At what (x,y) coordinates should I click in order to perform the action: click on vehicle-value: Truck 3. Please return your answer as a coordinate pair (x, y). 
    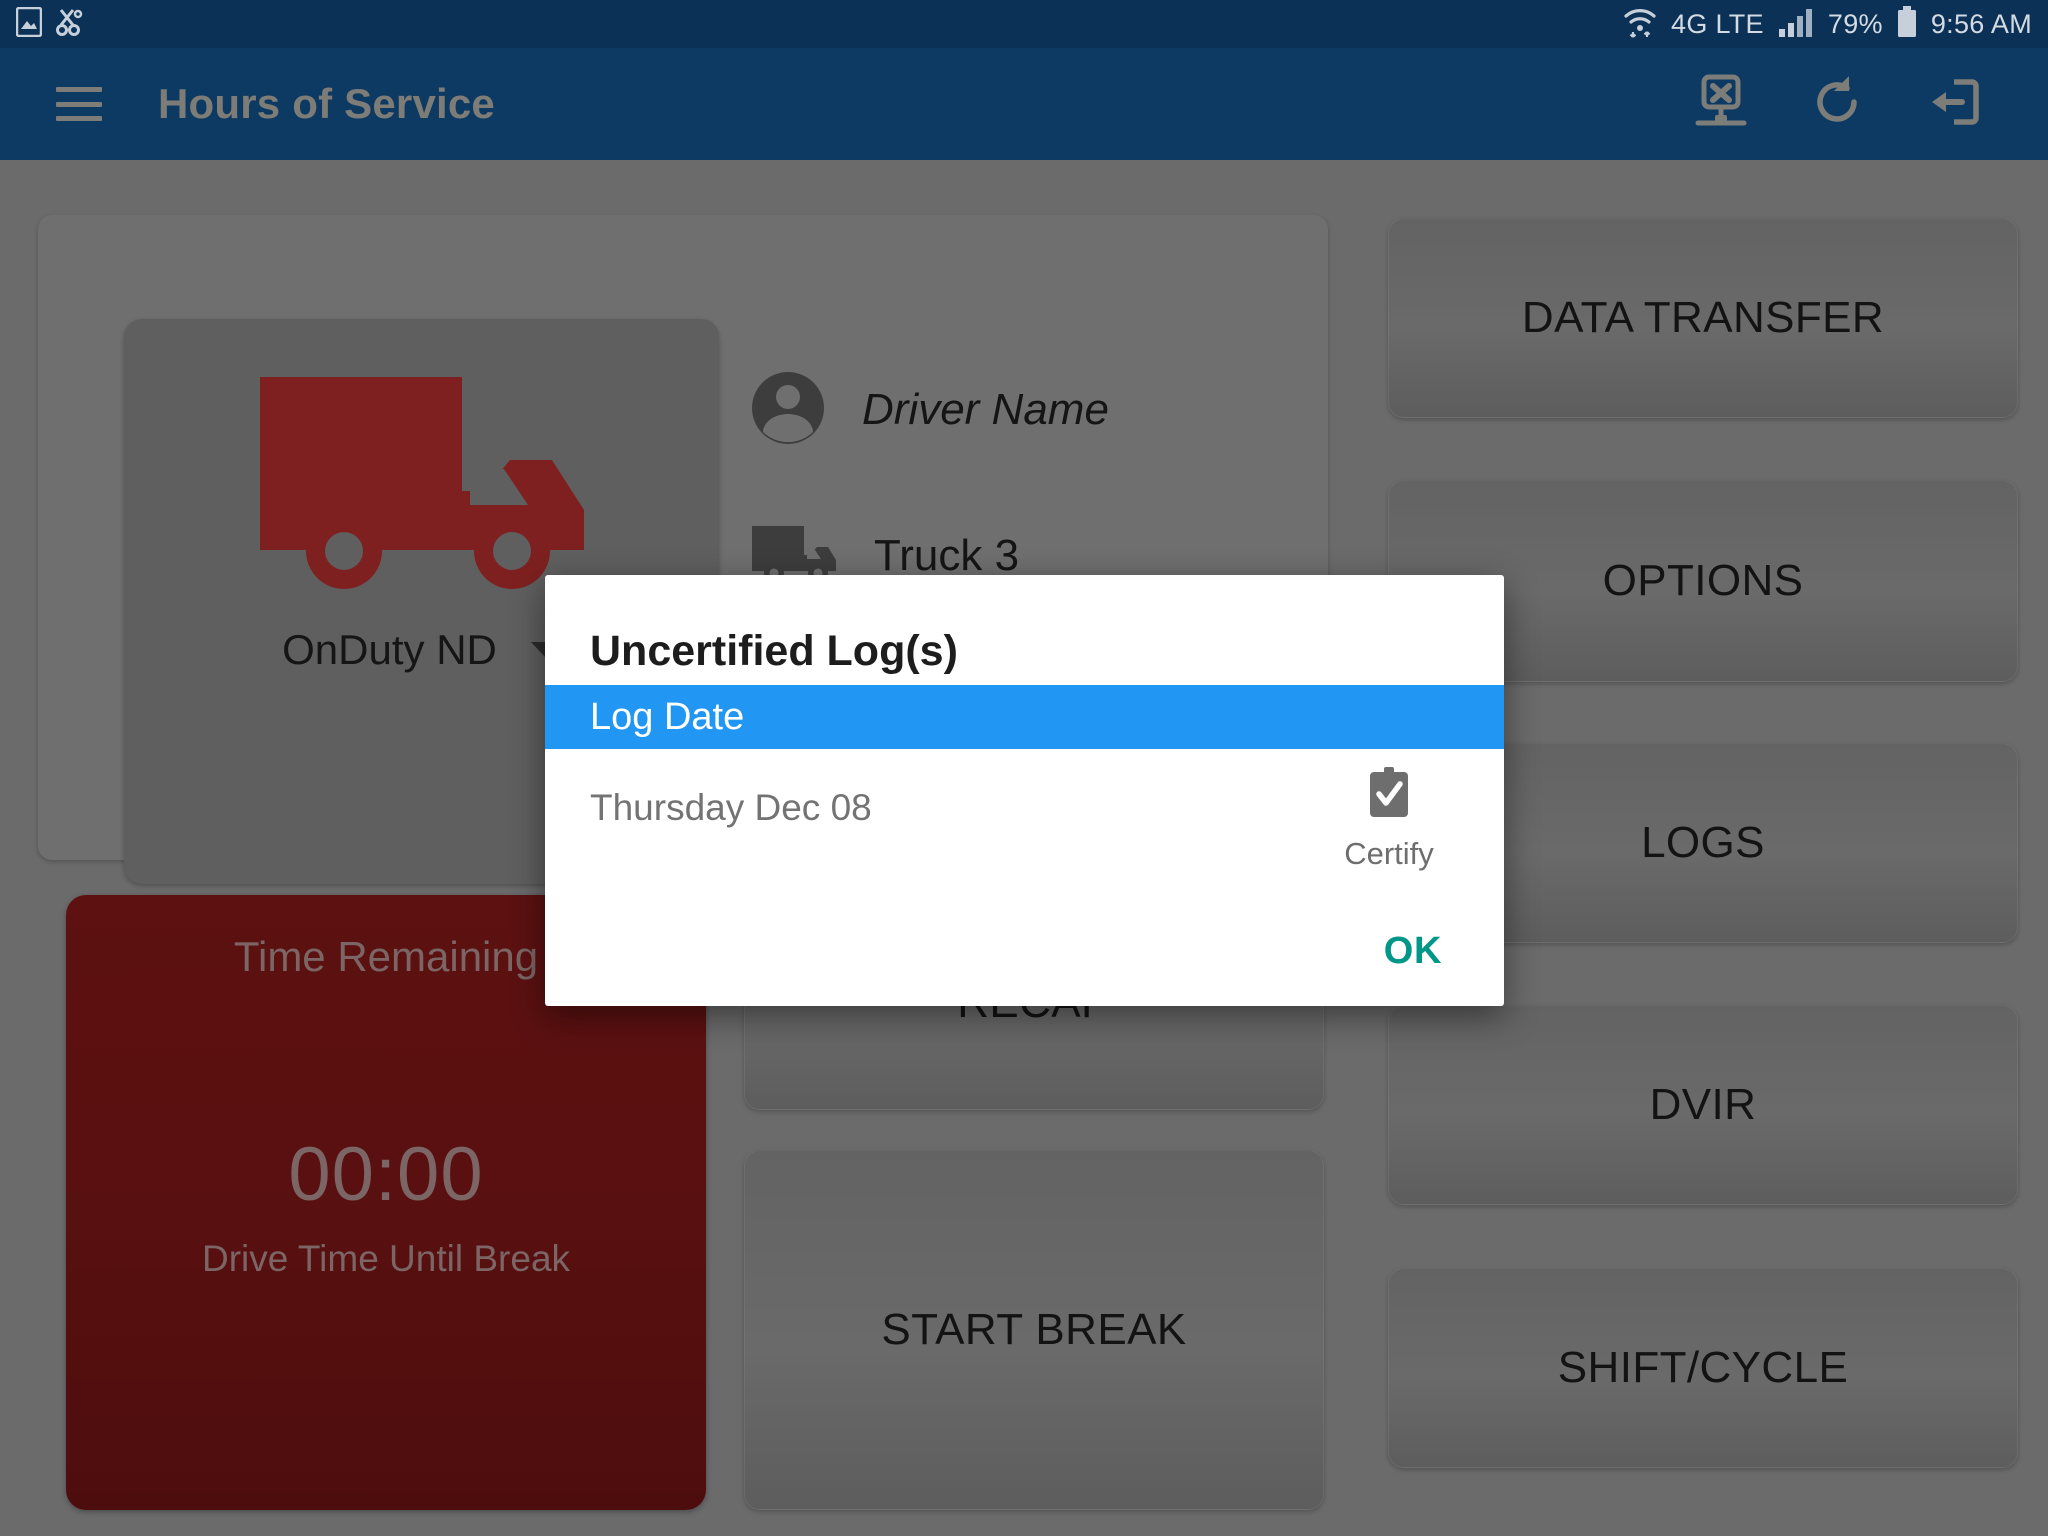
    Looking at the image, I should click on (947, 555).